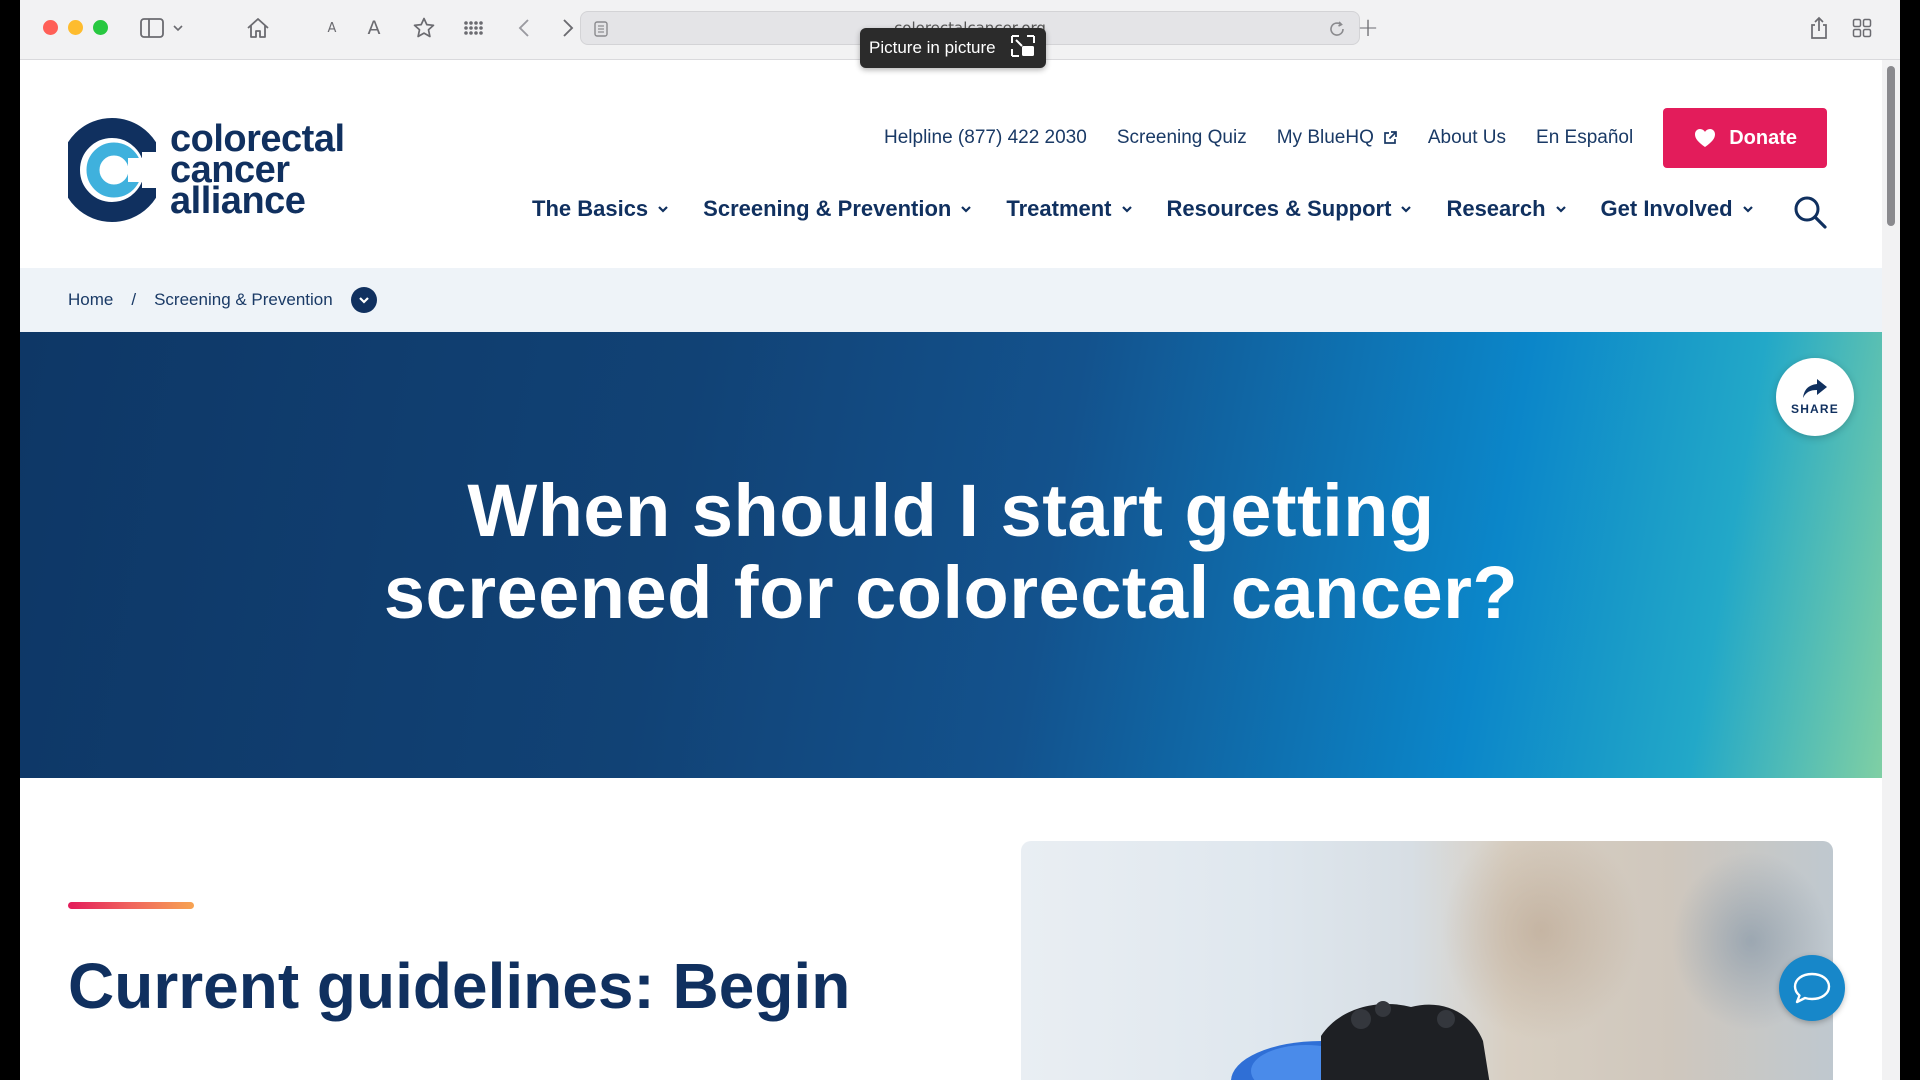 This screenshot has width=1920, height=1080. I want to click on chat-button, so click(1812, 988).